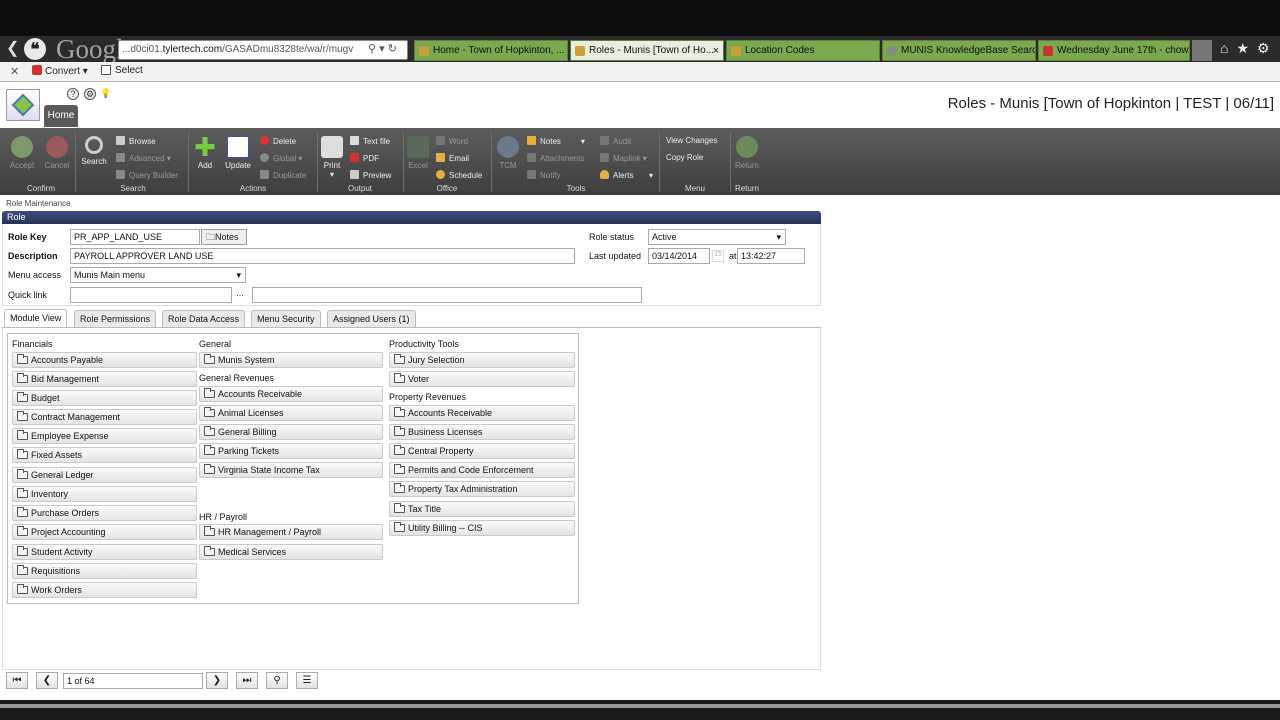  I want to click on notes-field-button: 🗀Notes, so click(224, 237).